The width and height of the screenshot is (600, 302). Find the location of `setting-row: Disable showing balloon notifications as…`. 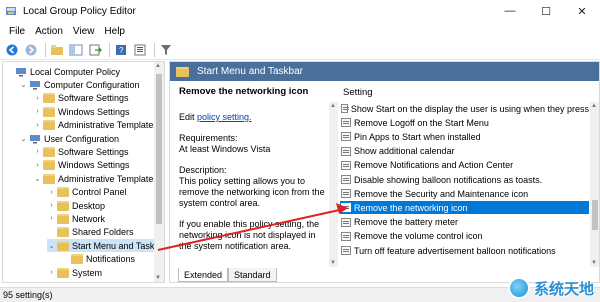

setting-row: Disable showing balloon notifications as… is located at coordinates (464, 179).